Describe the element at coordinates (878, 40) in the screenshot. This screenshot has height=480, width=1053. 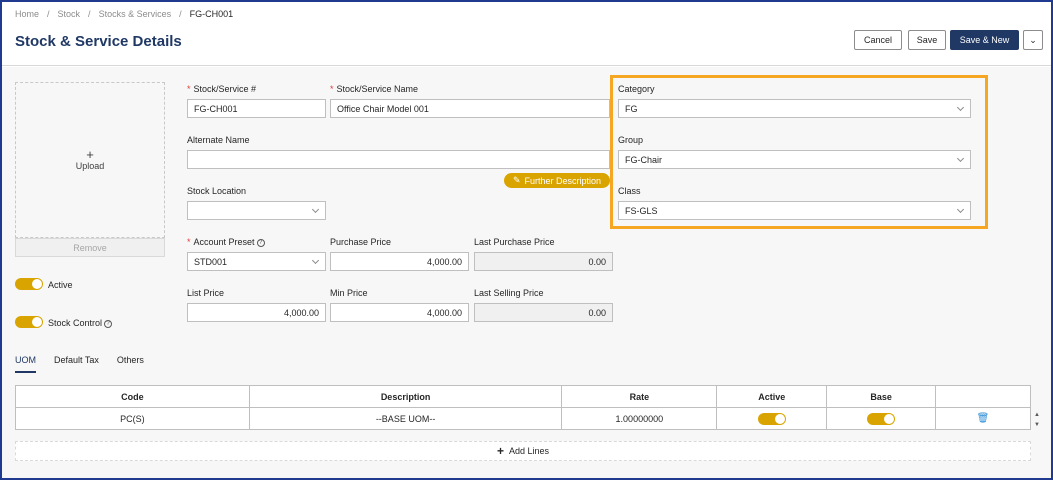
I see `cancel-button: Cancel` at that location.